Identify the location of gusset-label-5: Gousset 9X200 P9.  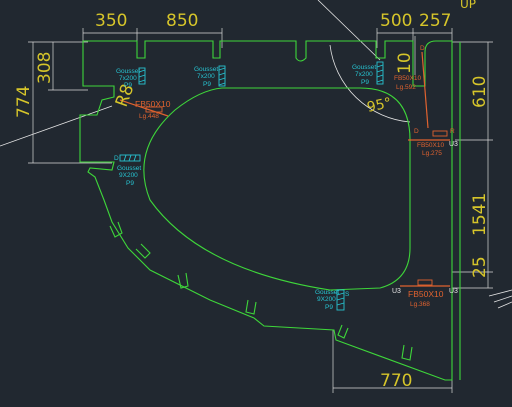
(327, 300).